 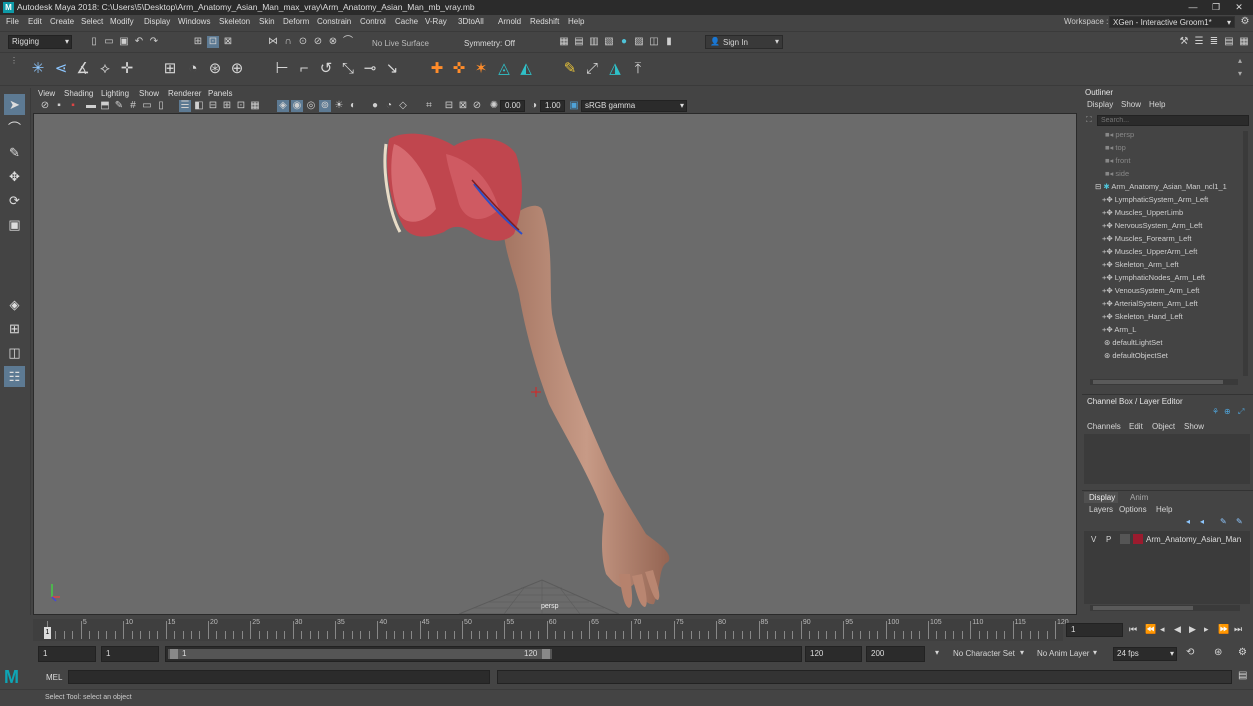 I want to click on xray-active-icon: ⊚, so click(x=325, y=106).